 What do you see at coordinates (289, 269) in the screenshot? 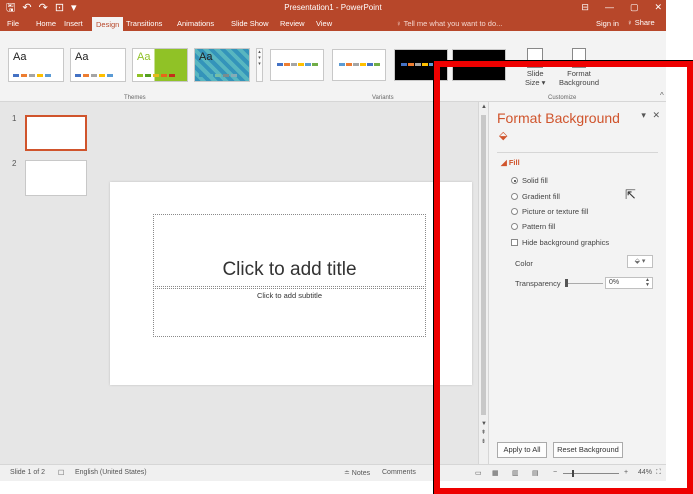
I see `title-placeholder-text: Click to add title` at bounding box center [289, 269].